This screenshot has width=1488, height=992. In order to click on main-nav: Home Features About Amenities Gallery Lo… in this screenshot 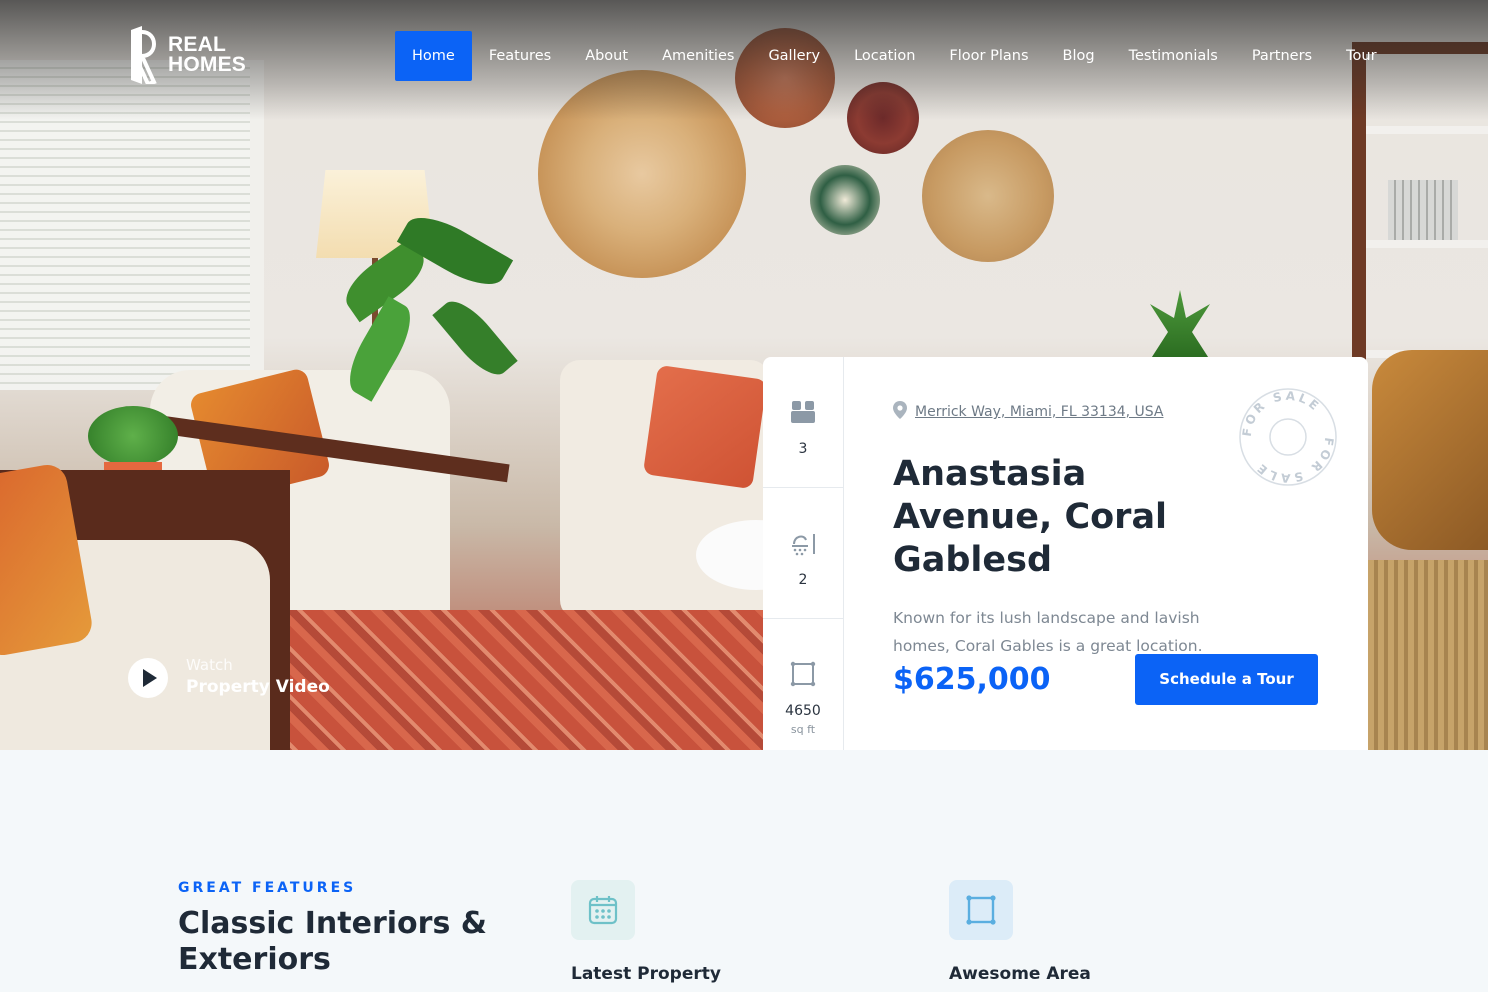, I will do `click(894, 56)`.